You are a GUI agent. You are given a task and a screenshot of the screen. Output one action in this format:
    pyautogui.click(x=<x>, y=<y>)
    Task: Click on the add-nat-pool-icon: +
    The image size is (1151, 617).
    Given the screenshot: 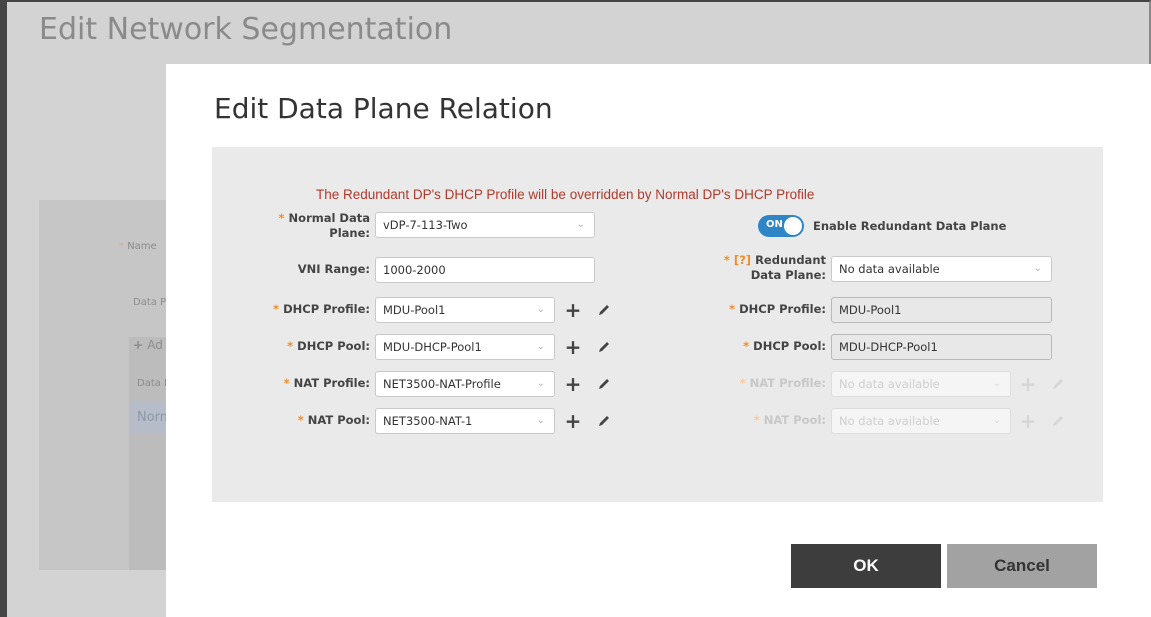 What is the action you would take?
    pyautogui.click(x=573, y=421)
    